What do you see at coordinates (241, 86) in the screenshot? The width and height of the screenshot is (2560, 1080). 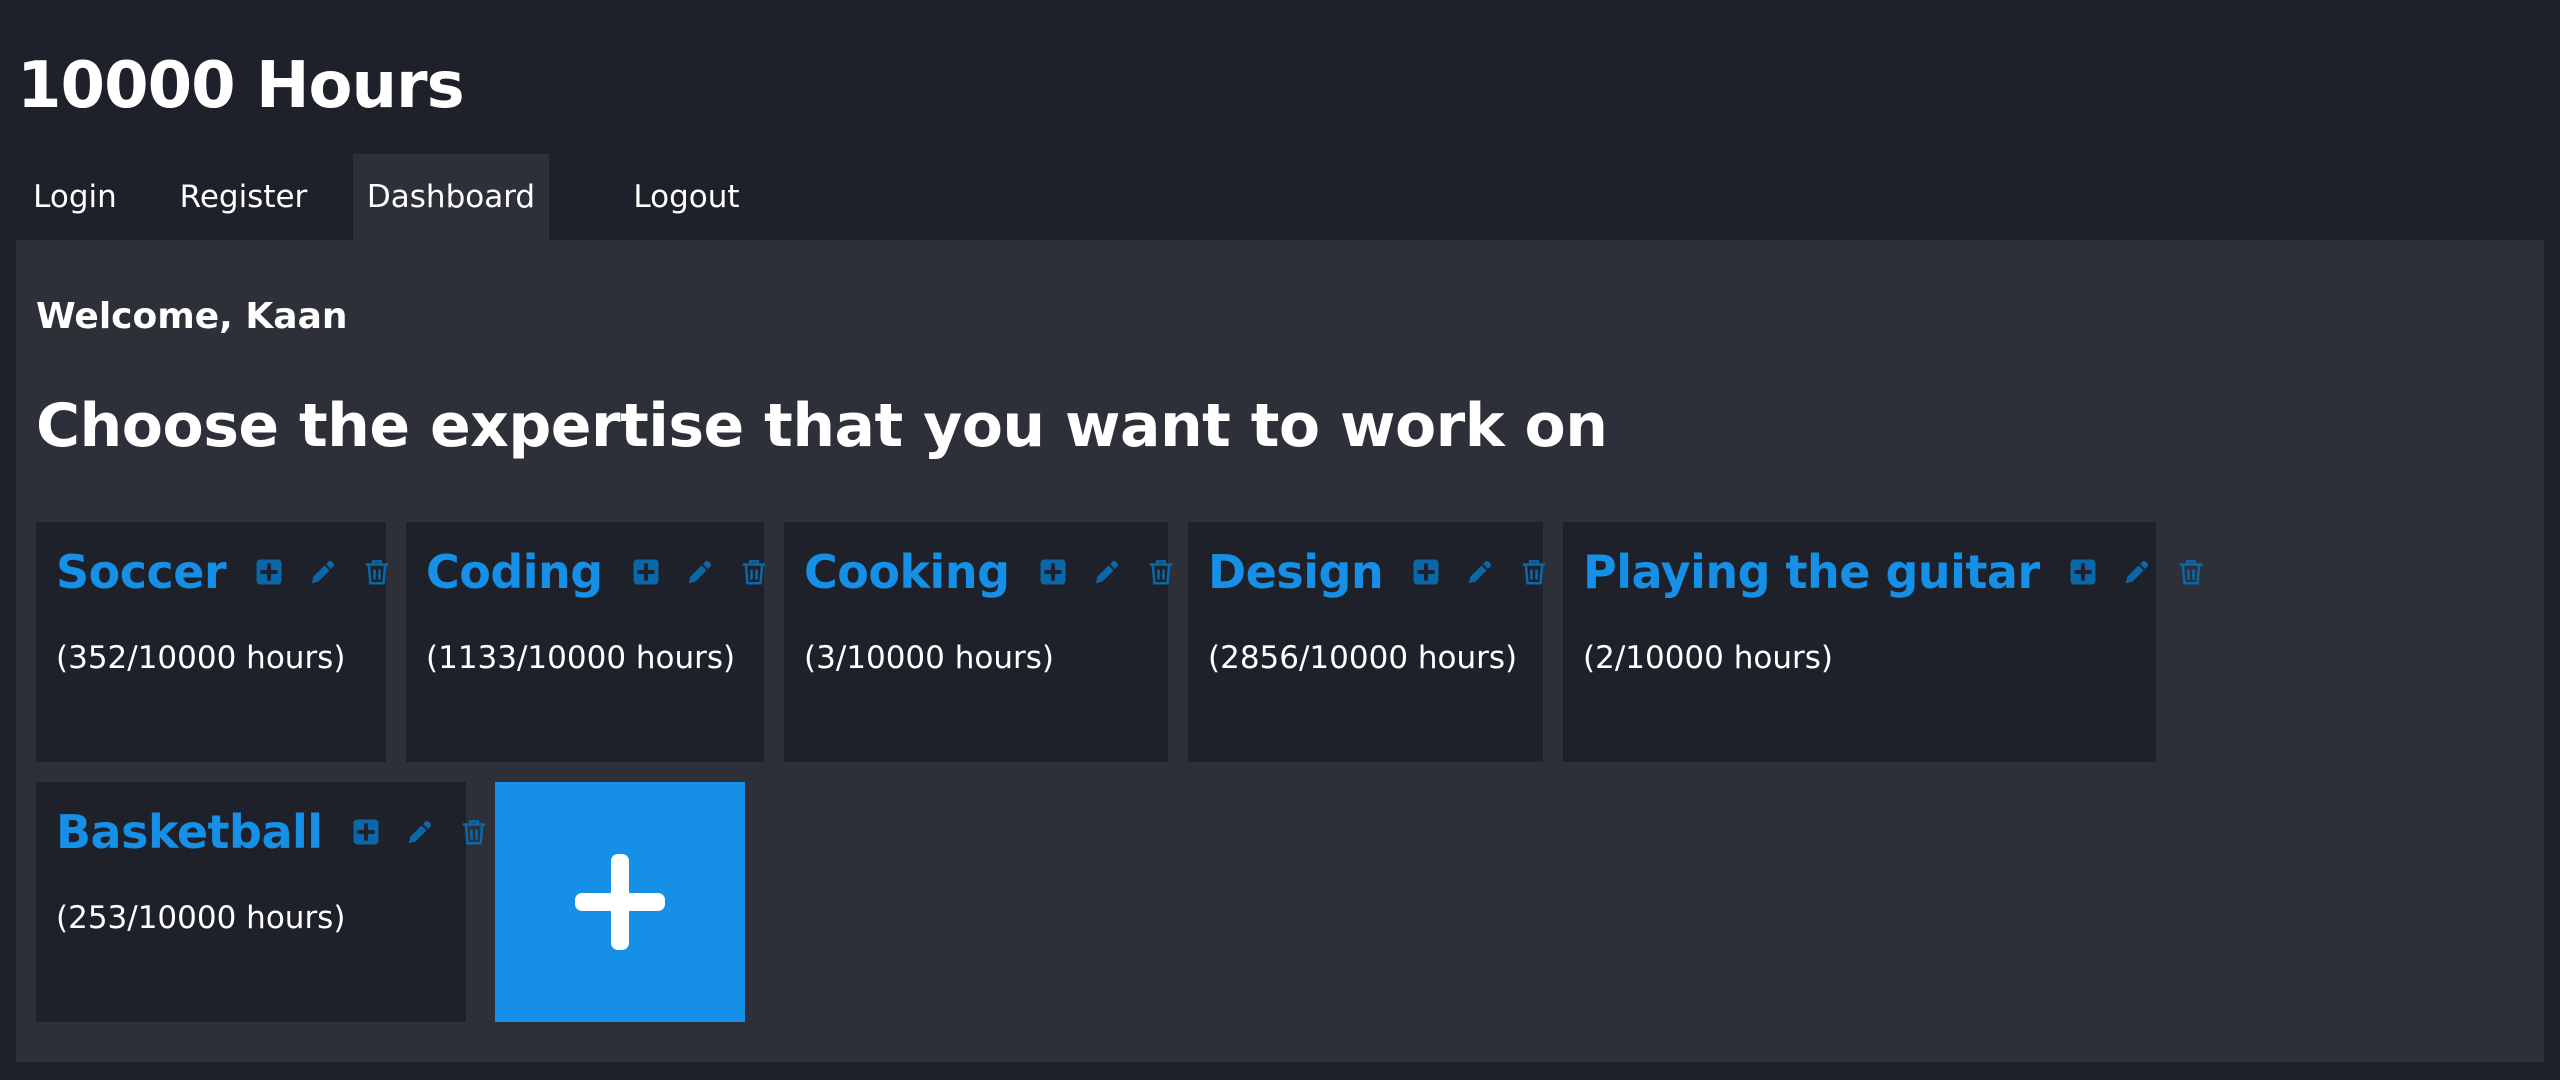 I see `app-title: 10000 Hours` at bounding box center [241, 86].